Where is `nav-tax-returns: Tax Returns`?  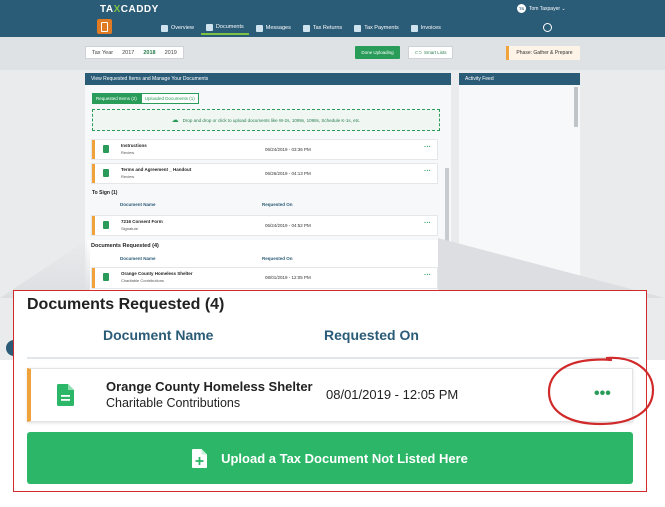 nav-tax-returns: Tax Returns is located at coordinates (322, 28).